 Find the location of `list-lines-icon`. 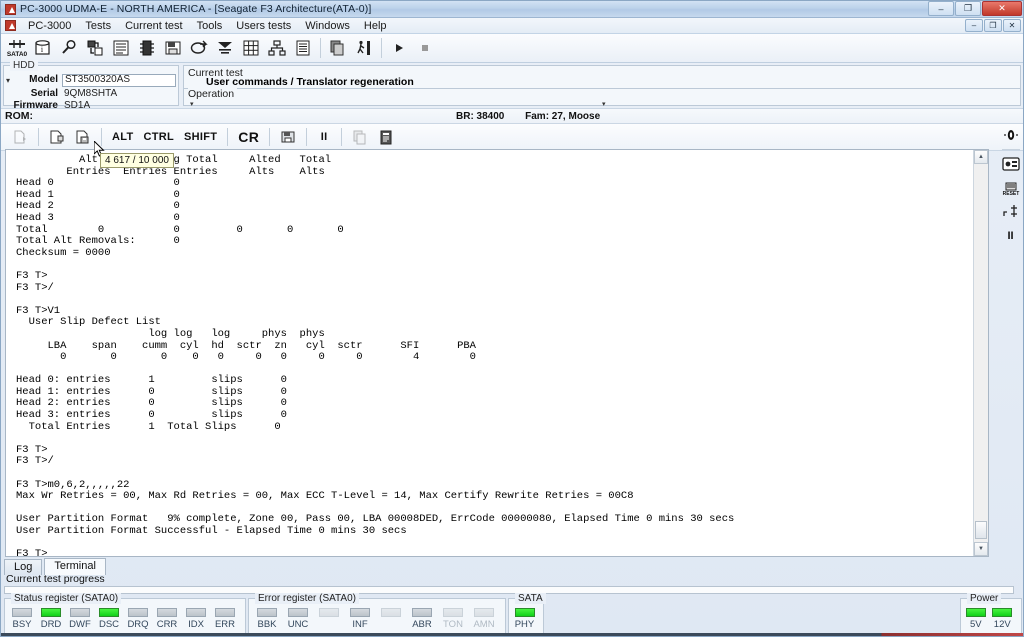

list-lines-icon is located at coordinates (302, 48).